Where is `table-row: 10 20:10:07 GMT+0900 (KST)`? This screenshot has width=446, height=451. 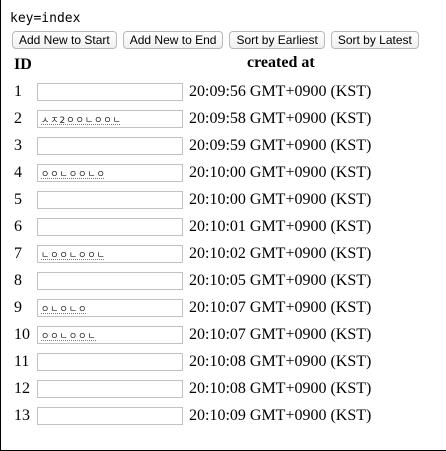 table-row: 10 20:10:07 GMT+0900 (KST) is located at coordinates (197, 335).